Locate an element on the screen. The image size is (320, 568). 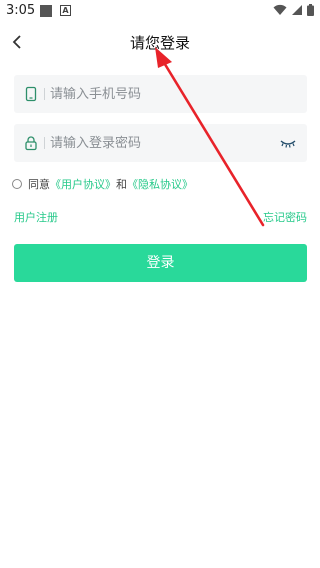
battery-icon is located at coordinates (310, 10).